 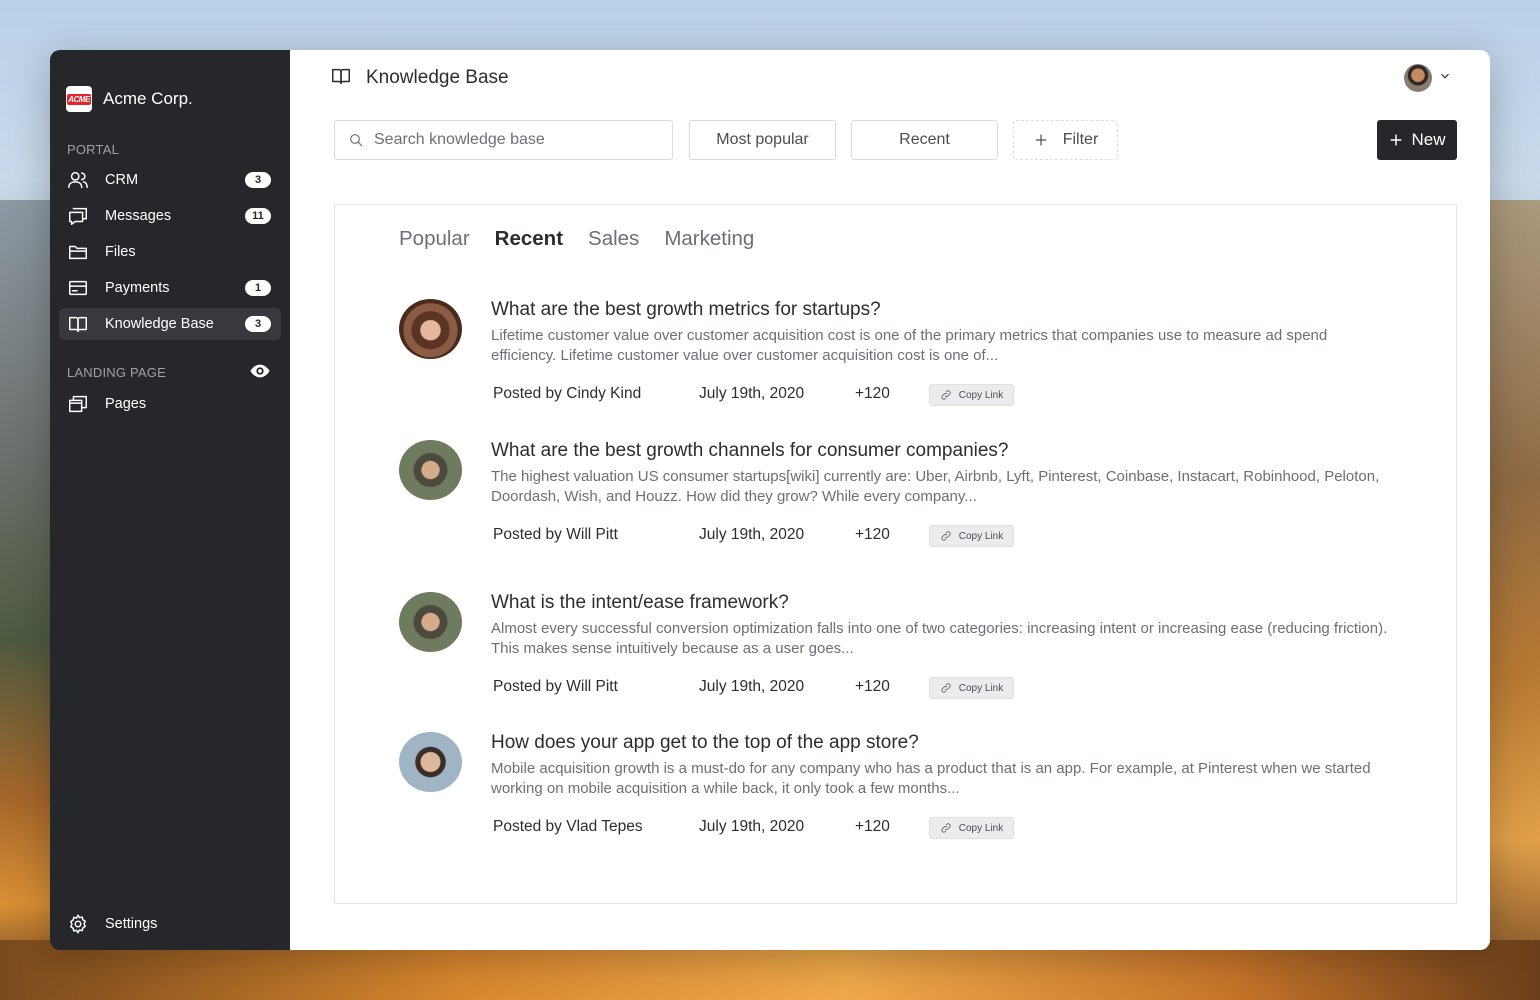 What do you see at coordinates (138, 216) in the screenshot?
I see `sidebar-item-label: Messages` at bounding box center [138, 216].